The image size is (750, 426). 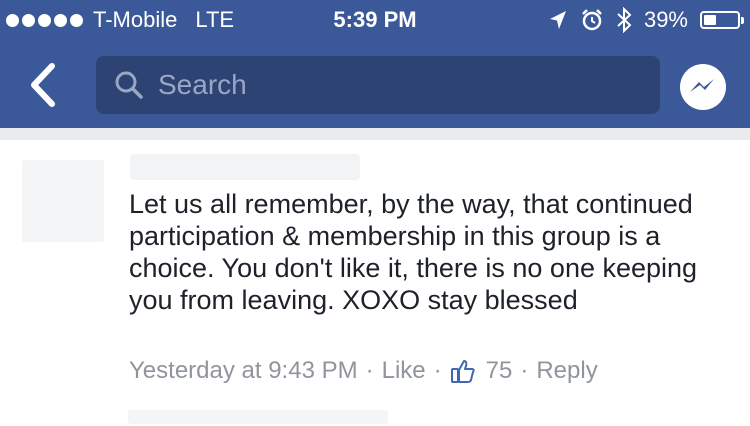 What do you see at coordinates (462, 371) in the screenshot?
I see `thumbs-up-icon` at bounding box center [462, 371].